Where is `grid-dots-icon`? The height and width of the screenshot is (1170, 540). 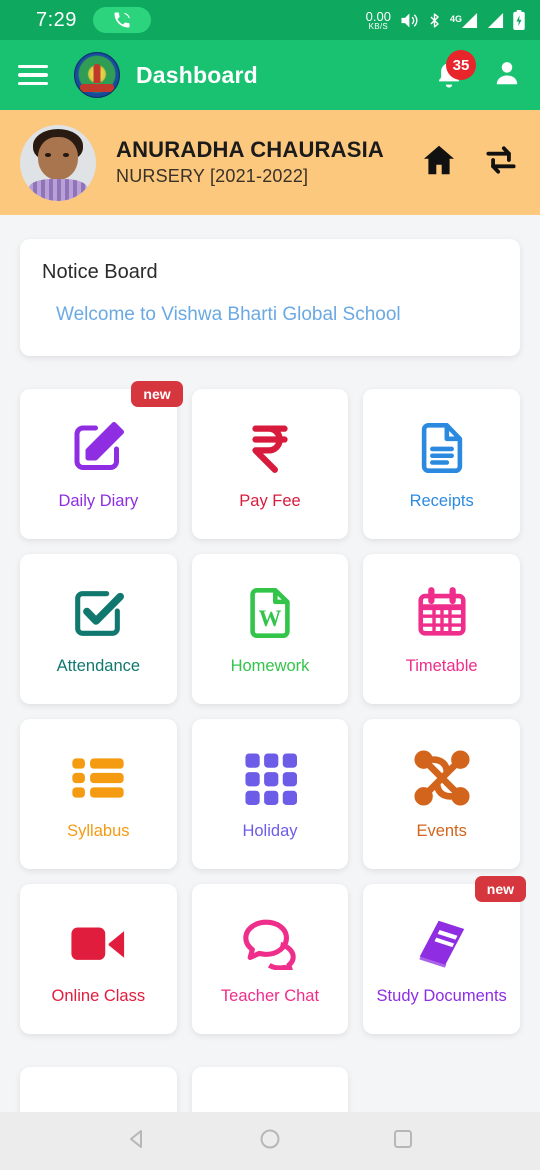
grid-dots-icon is located at coordinates (270, 778).